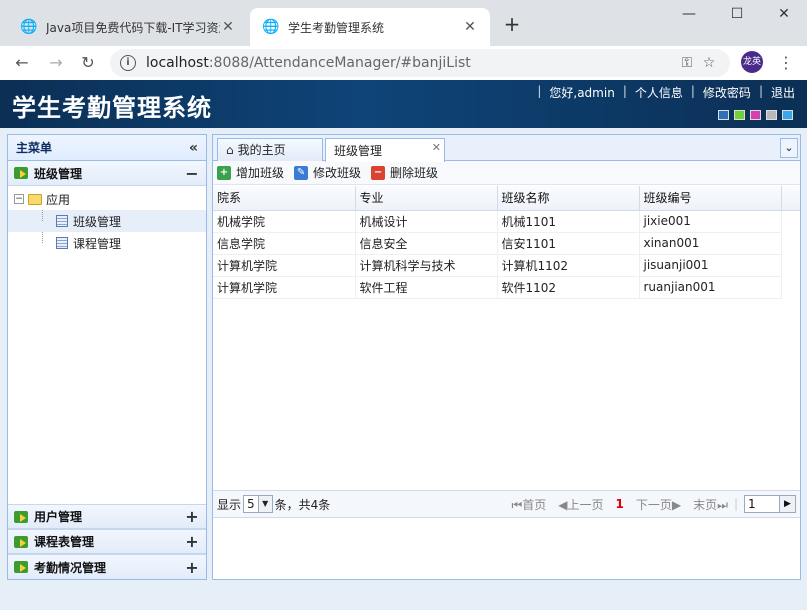 The width and height of the screenshot is (807, 610). Describe the element at coordinates (385, 150) in the screenshot. I see `tab-class-management: 班级管理 ✕` at that location.